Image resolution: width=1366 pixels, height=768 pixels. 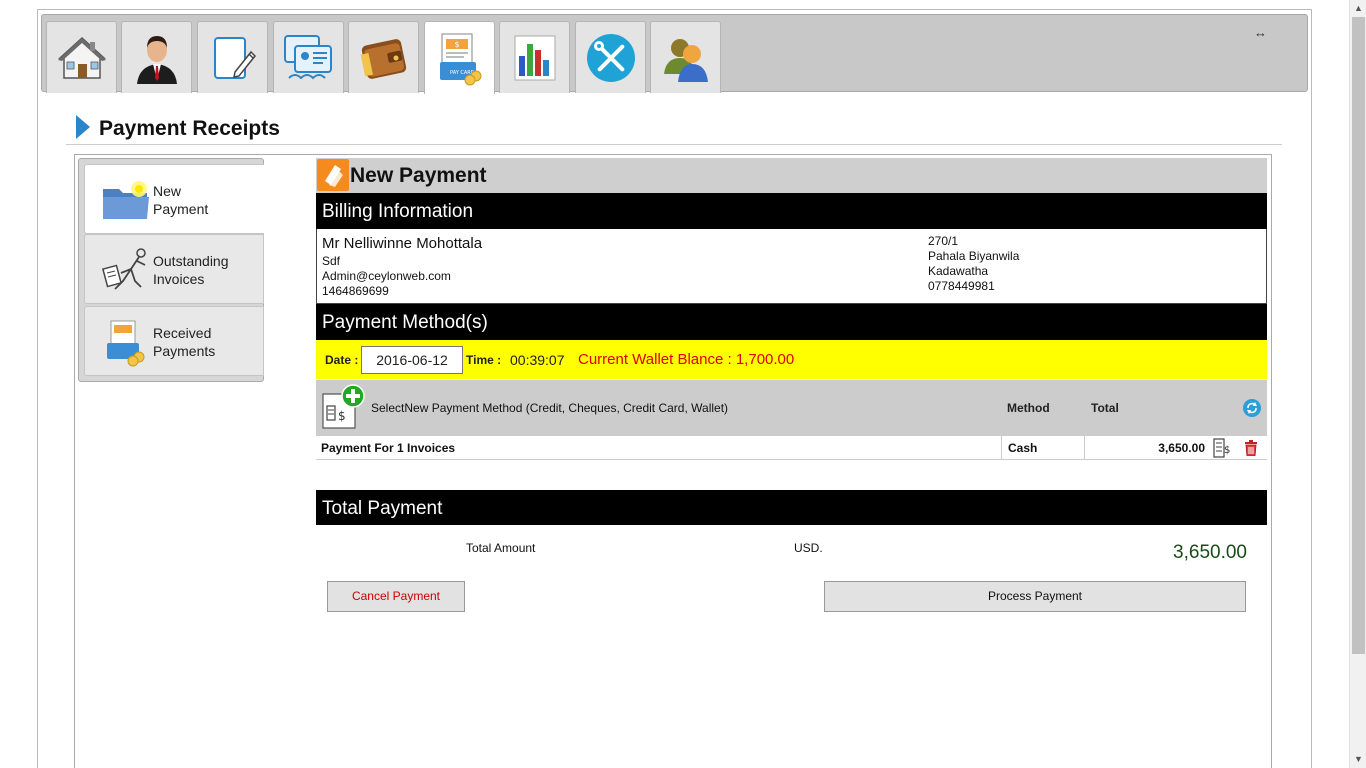 What do you see at coordinates (1358, 335) in the screenshot?
I see `scroll-thumb` at bounding box center [1358, 335].